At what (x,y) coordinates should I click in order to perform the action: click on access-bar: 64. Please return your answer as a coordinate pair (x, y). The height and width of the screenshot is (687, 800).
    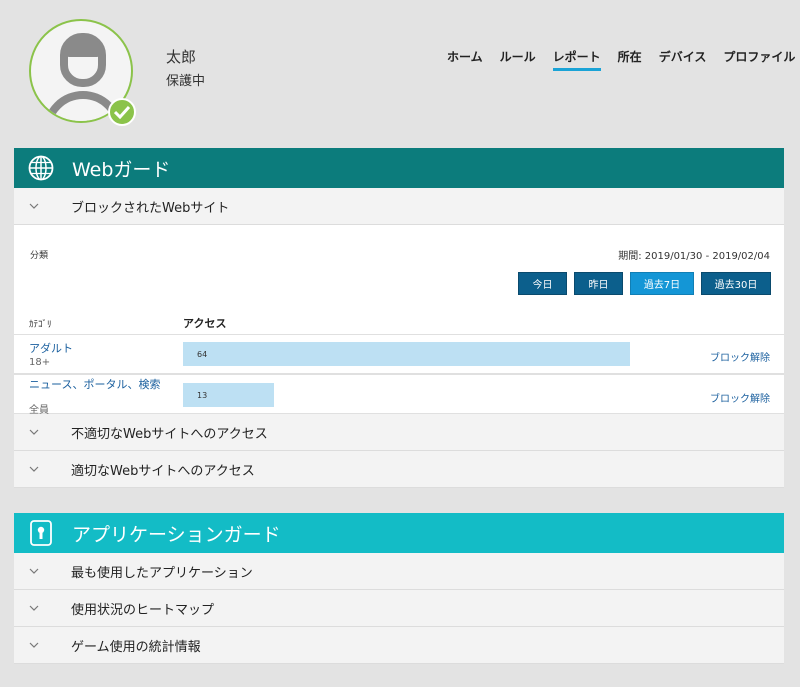
    Looking at the image, I should click on (406, 354).